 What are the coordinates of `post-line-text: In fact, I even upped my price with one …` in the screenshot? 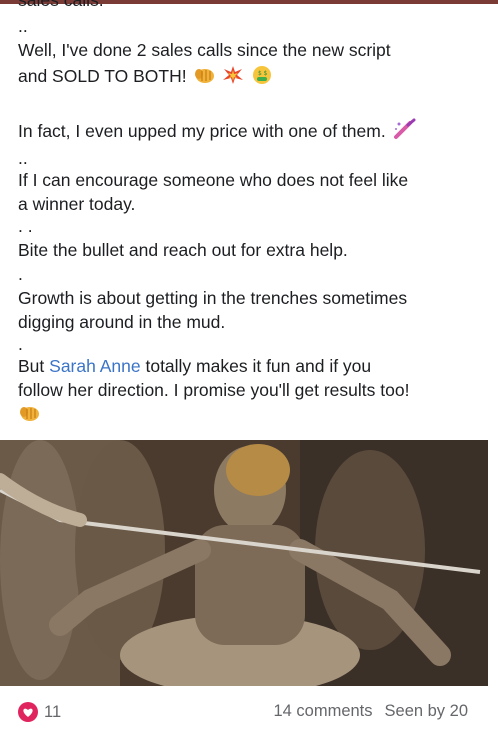 It's located at (202, 131).